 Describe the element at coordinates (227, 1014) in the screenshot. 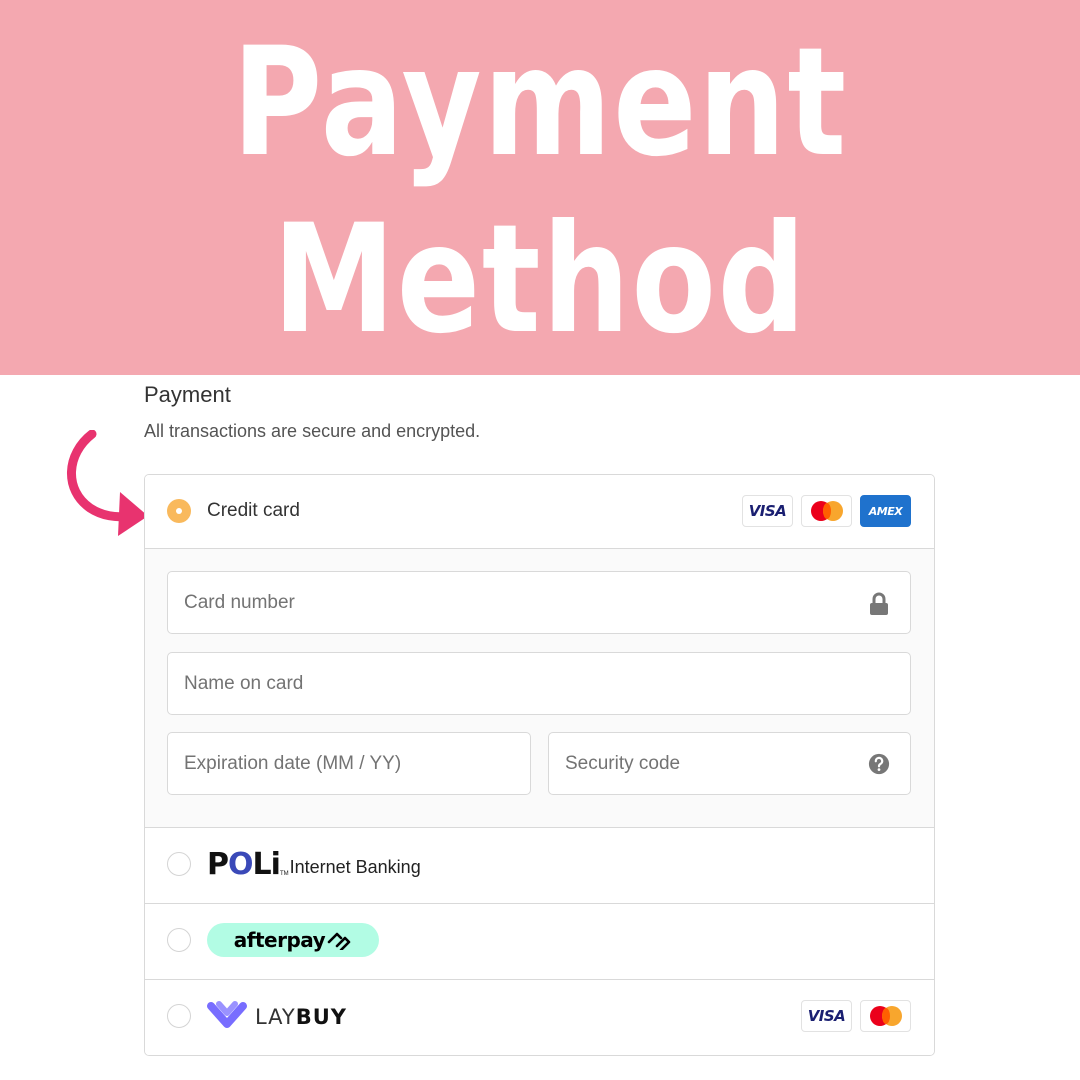

I see `laybuy-heart-icon` at that location.